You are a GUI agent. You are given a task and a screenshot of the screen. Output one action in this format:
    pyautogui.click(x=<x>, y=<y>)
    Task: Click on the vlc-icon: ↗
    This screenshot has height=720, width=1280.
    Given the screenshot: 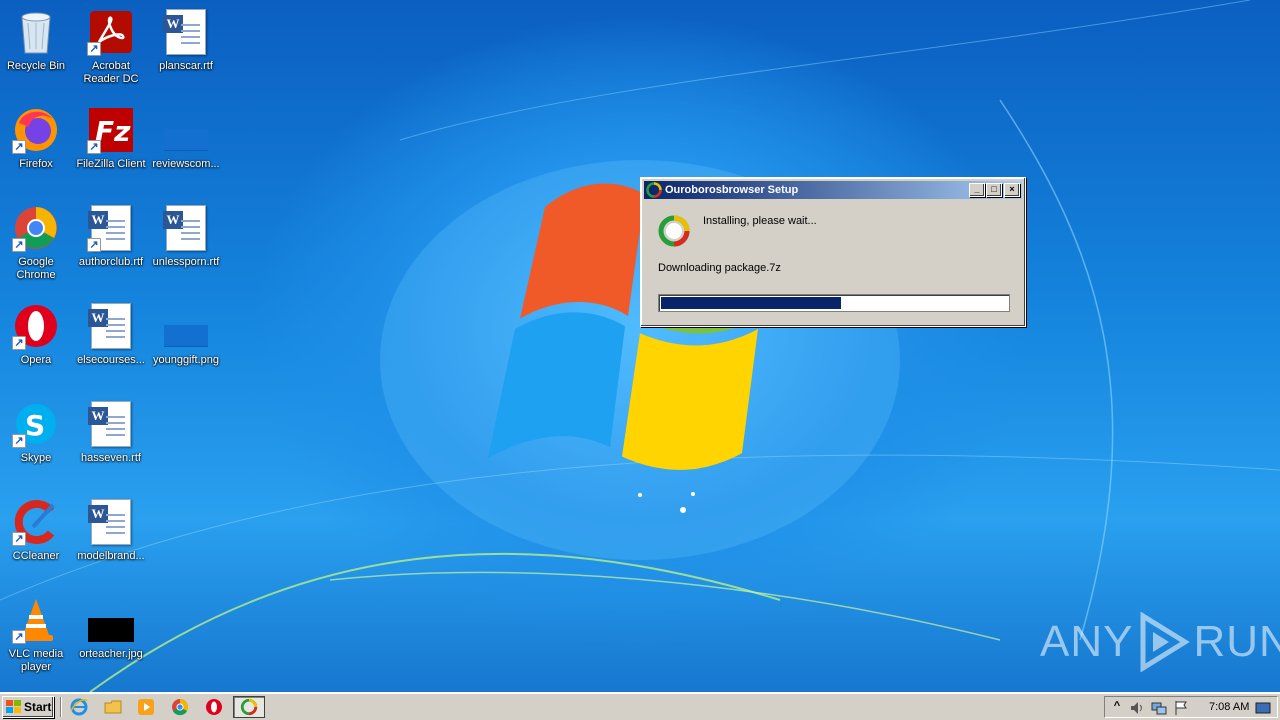 What is the action you would take?
    pyautogui.click(x=36, y=620)
    